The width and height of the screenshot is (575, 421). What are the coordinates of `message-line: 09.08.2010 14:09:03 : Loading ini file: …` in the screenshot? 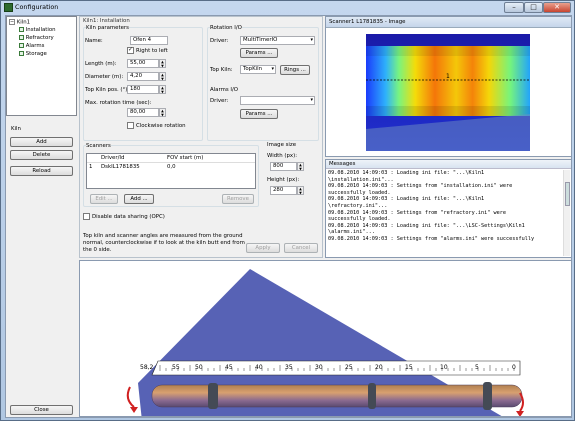 It's located at (426, 225).